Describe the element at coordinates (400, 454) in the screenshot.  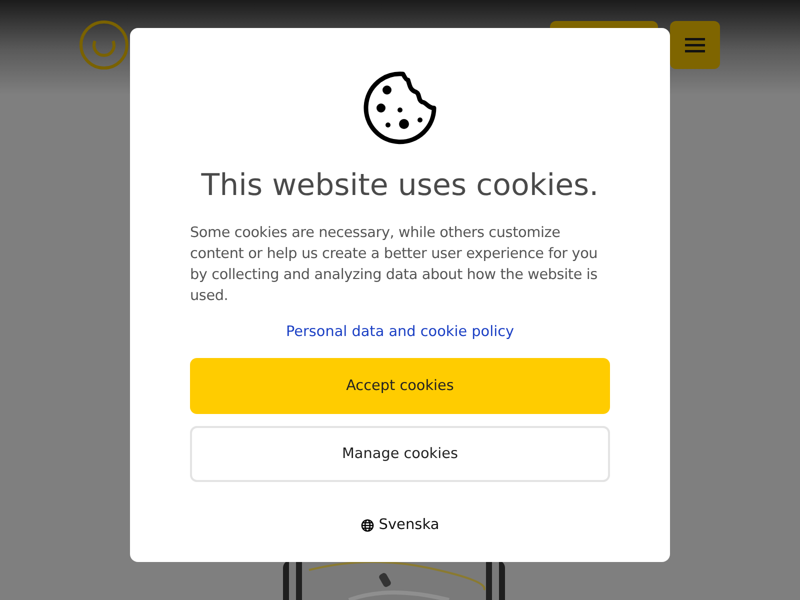
I see `manage-button: Manage cookies` at that location.